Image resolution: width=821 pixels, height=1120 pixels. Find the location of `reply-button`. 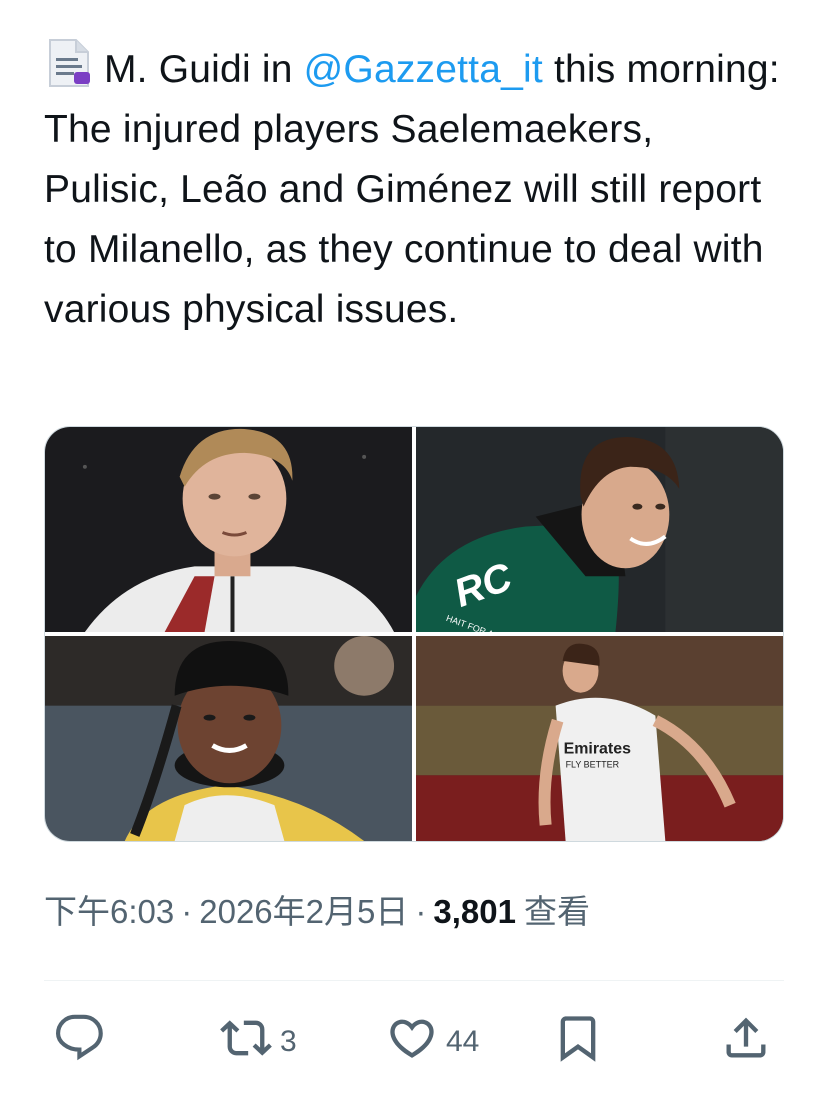

reply-button is located at coordinates (80, 1042).